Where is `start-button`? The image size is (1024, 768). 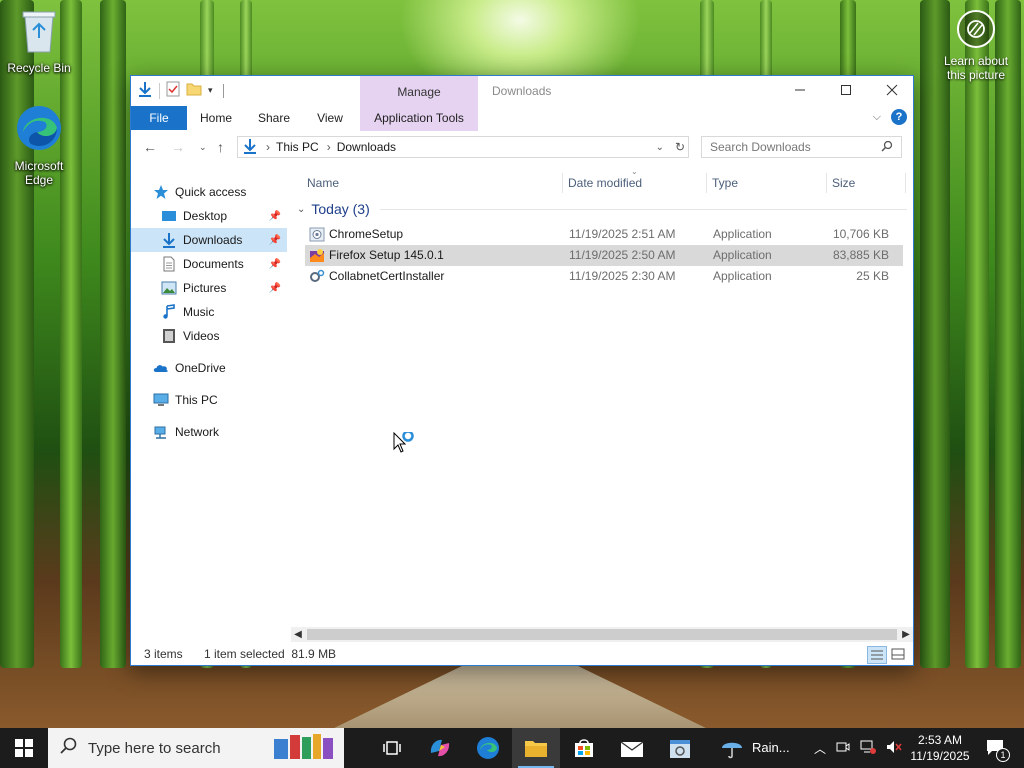
start-button is located at coordinates (24, 748).